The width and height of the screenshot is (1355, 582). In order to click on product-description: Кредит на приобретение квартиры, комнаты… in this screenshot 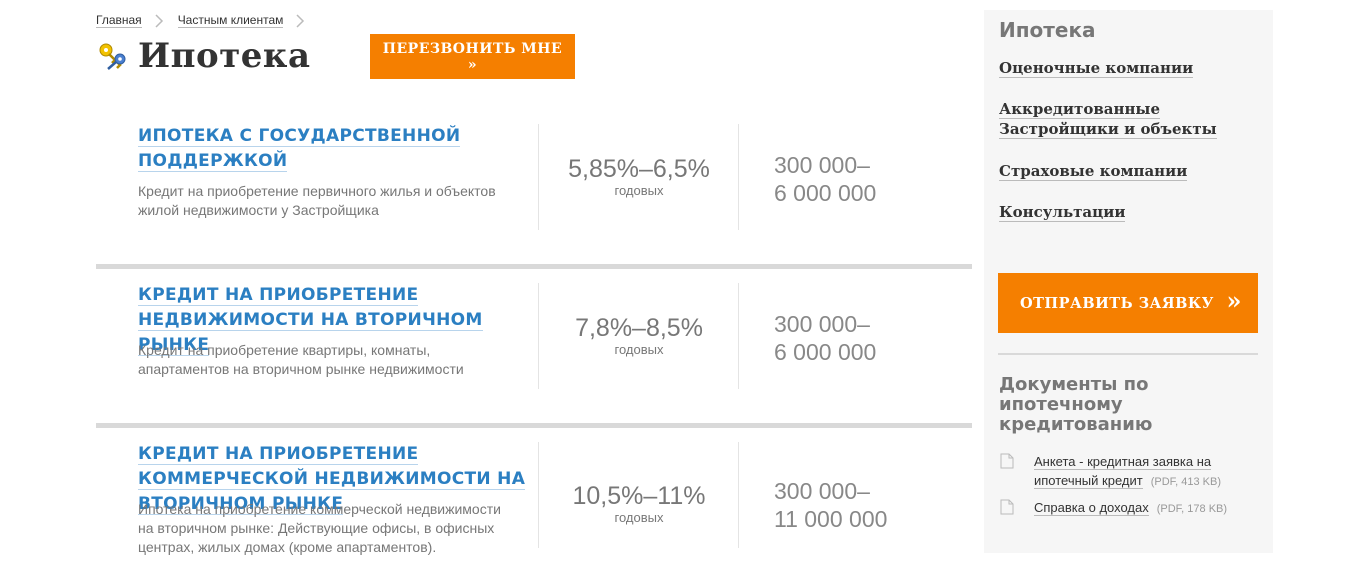, I will do `click(301, 359)`.